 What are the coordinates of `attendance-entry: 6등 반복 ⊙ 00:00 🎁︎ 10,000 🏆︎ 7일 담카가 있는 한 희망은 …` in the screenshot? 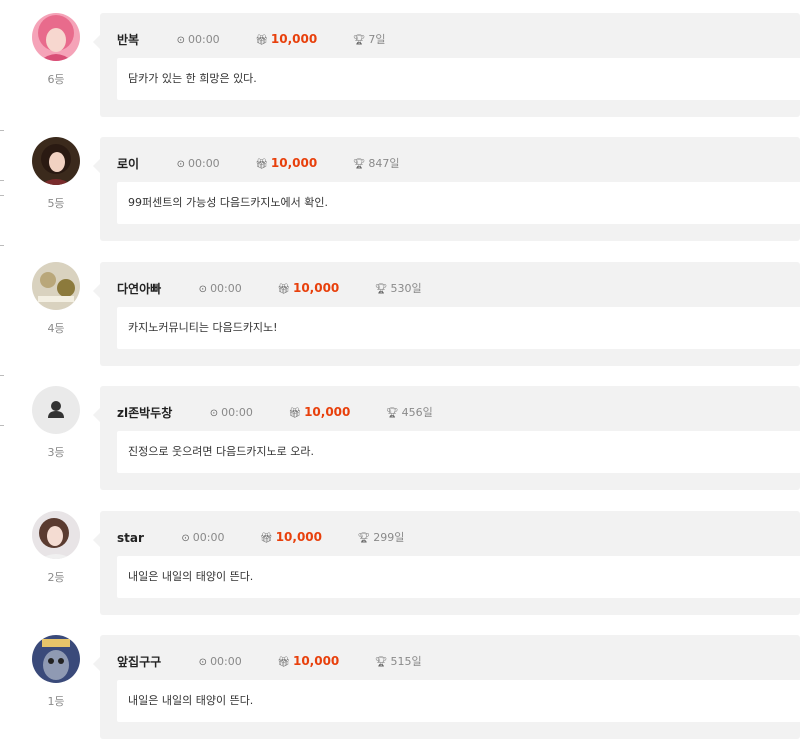 It's located at (400, 66).